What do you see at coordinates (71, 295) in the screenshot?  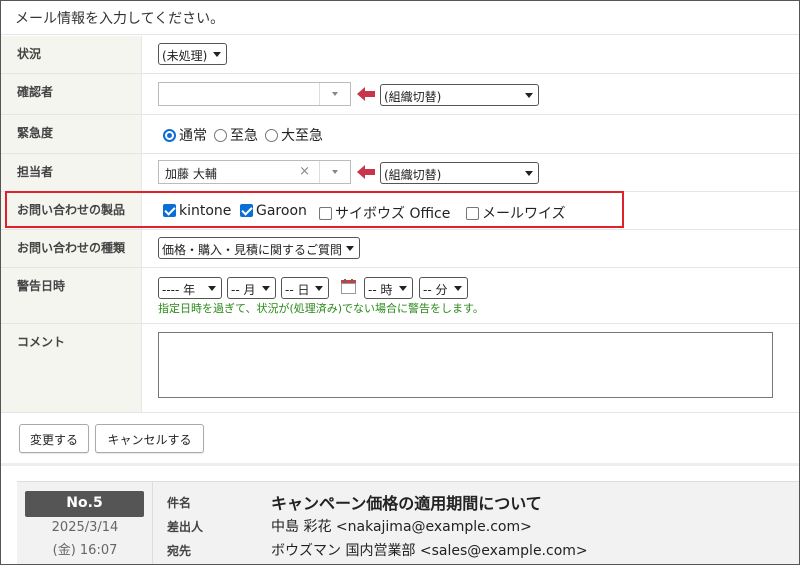 I see `alert-label-cell: 警告日時` at bounding box center [71, 295].